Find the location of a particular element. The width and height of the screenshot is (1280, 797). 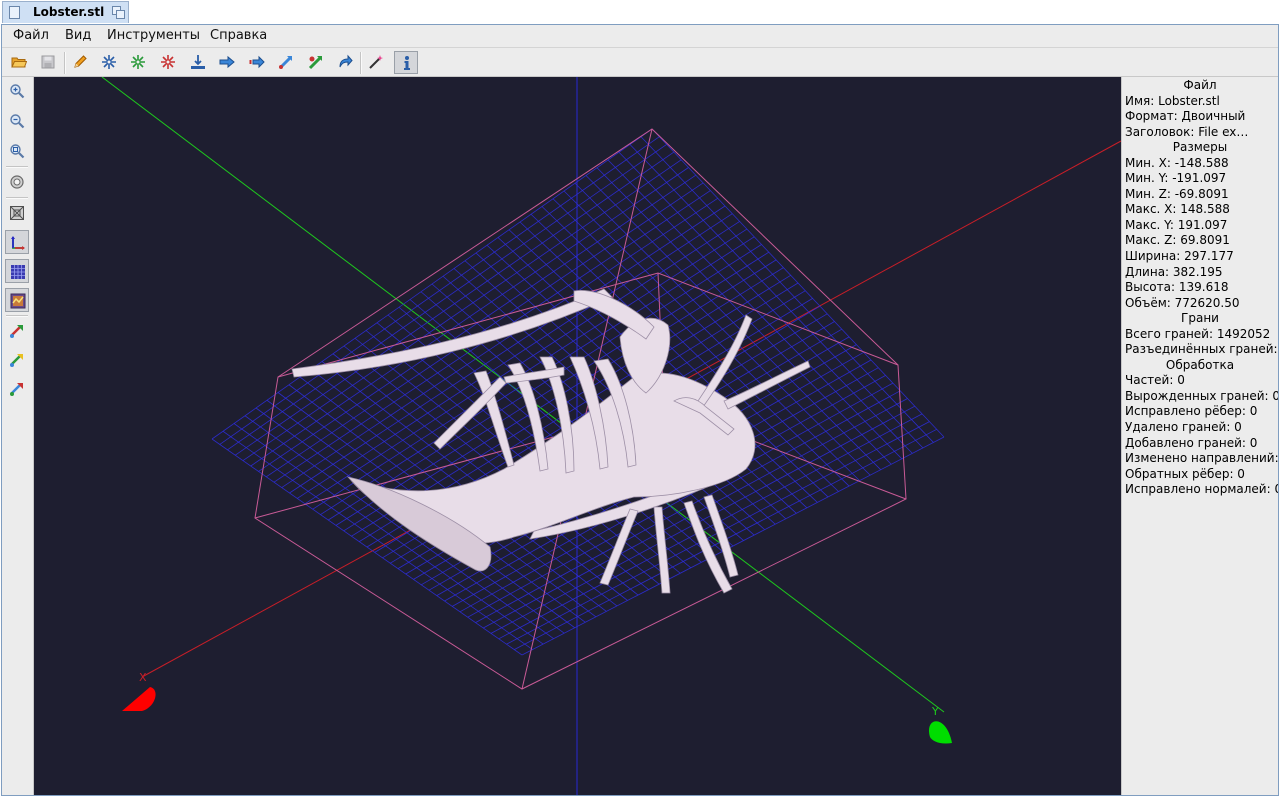

info-max-z: Макс. Z: 69.8091 is located at coordinates (1177, 240).